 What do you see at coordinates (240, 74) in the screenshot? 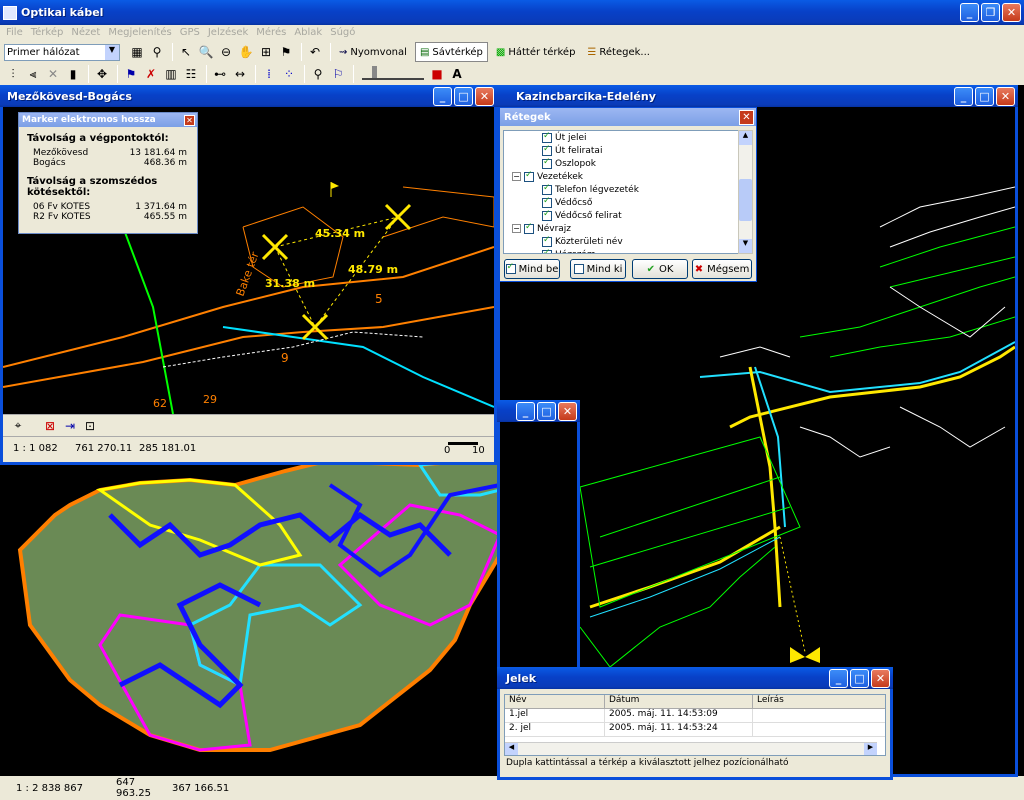
I see `distance-icon: ↔` at bounding box center [240, 74].